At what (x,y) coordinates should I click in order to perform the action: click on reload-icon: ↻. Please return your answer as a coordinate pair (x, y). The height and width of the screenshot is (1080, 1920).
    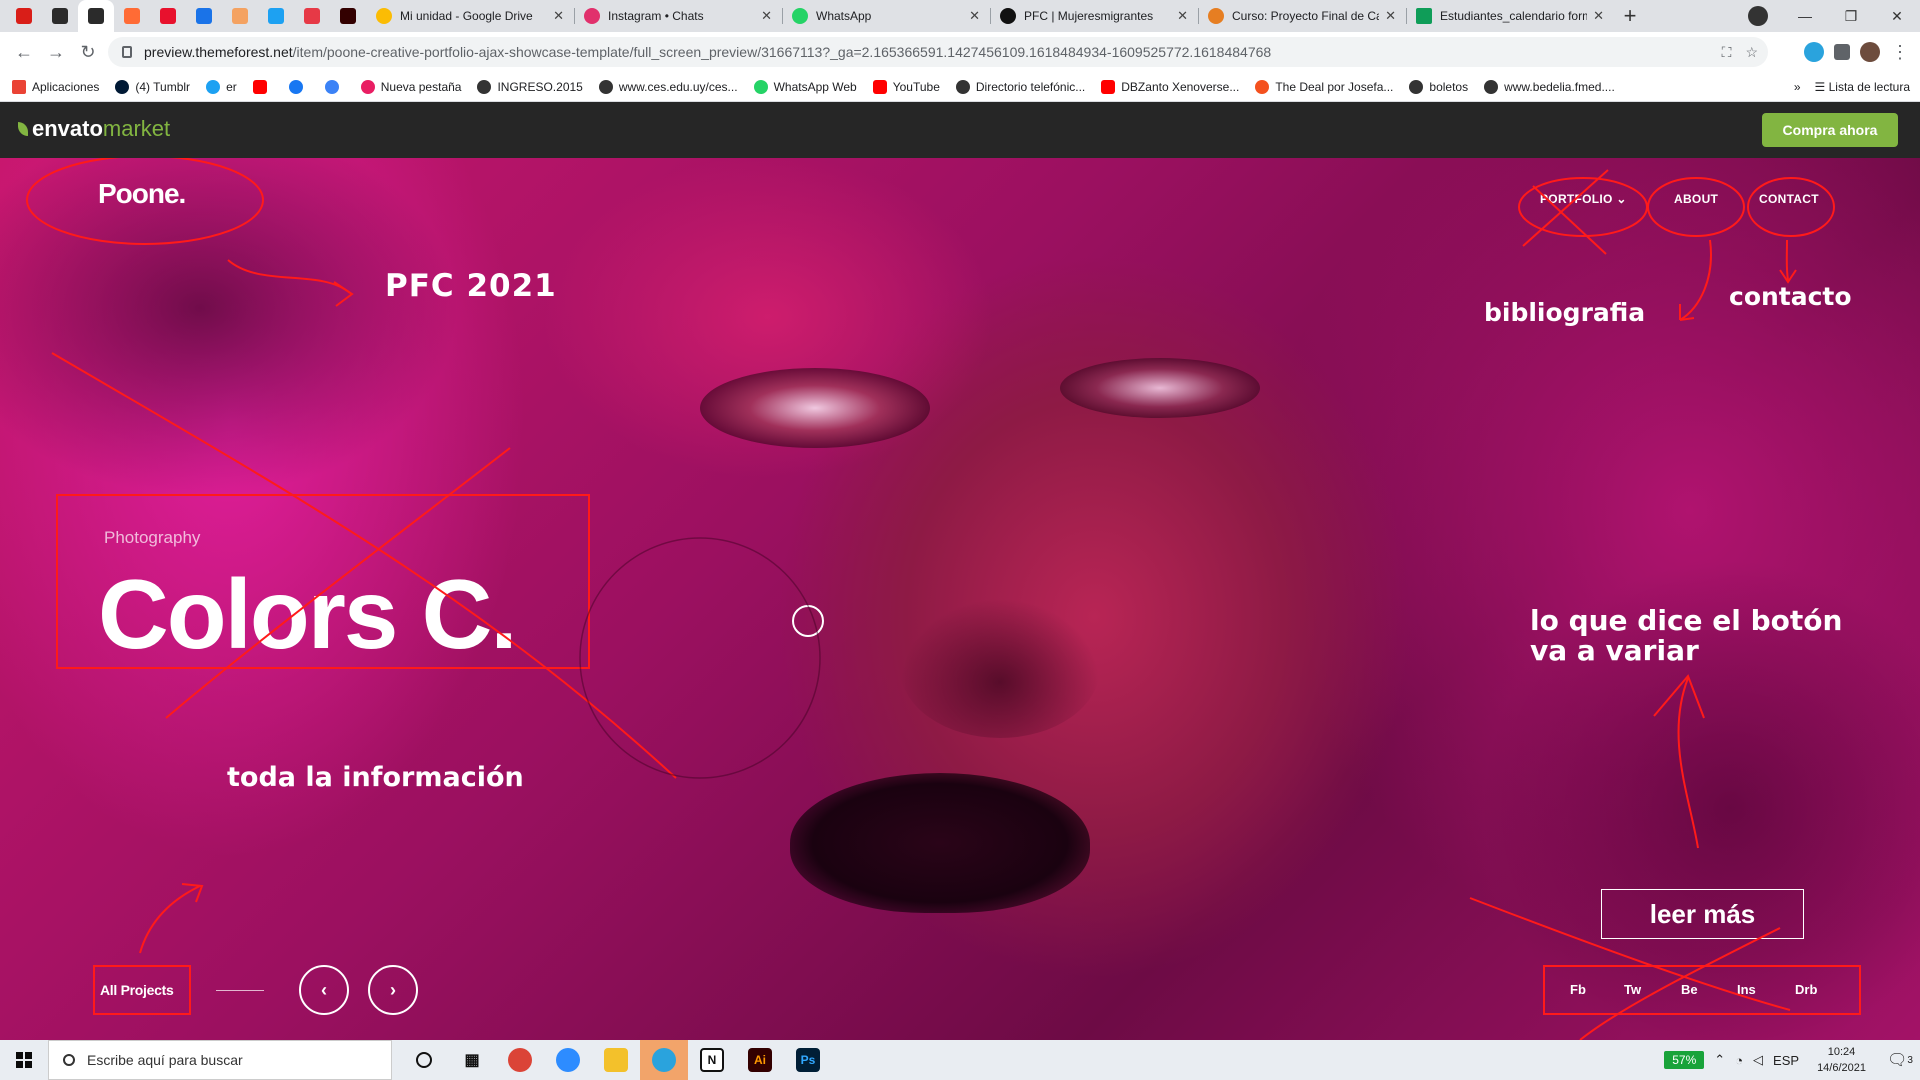
    Looking at the image, I should click on (88, 52).